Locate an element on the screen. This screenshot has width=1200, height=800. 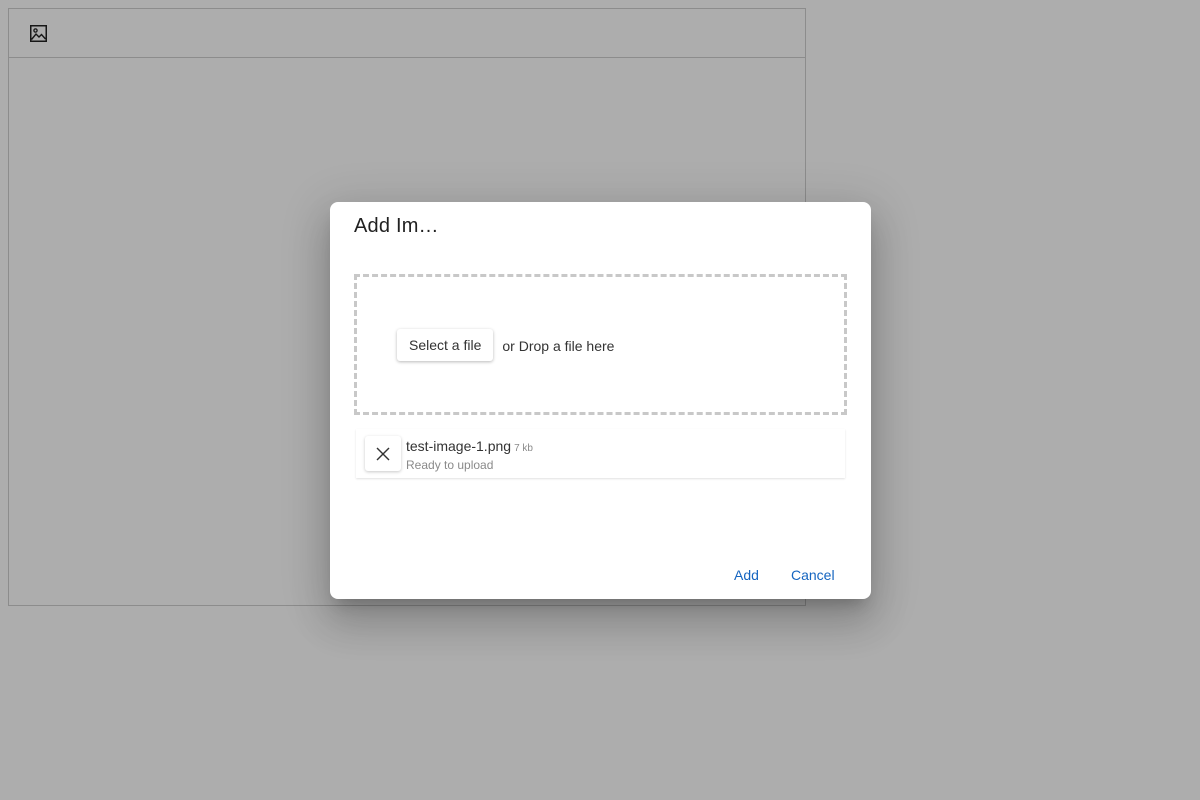
file-size: 7 kb is located at coordinates (523, 448).